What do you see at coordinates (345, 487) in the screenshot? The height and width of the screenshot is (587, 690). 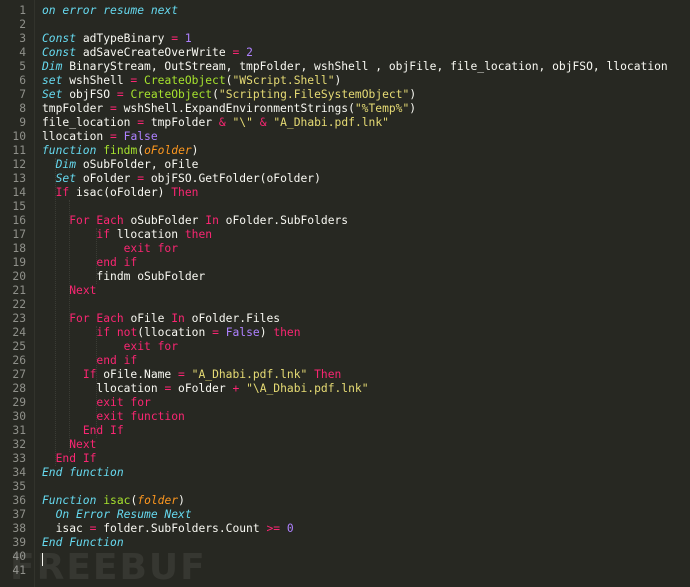 I see `code-line: 35` at bounding box center [345, 487].